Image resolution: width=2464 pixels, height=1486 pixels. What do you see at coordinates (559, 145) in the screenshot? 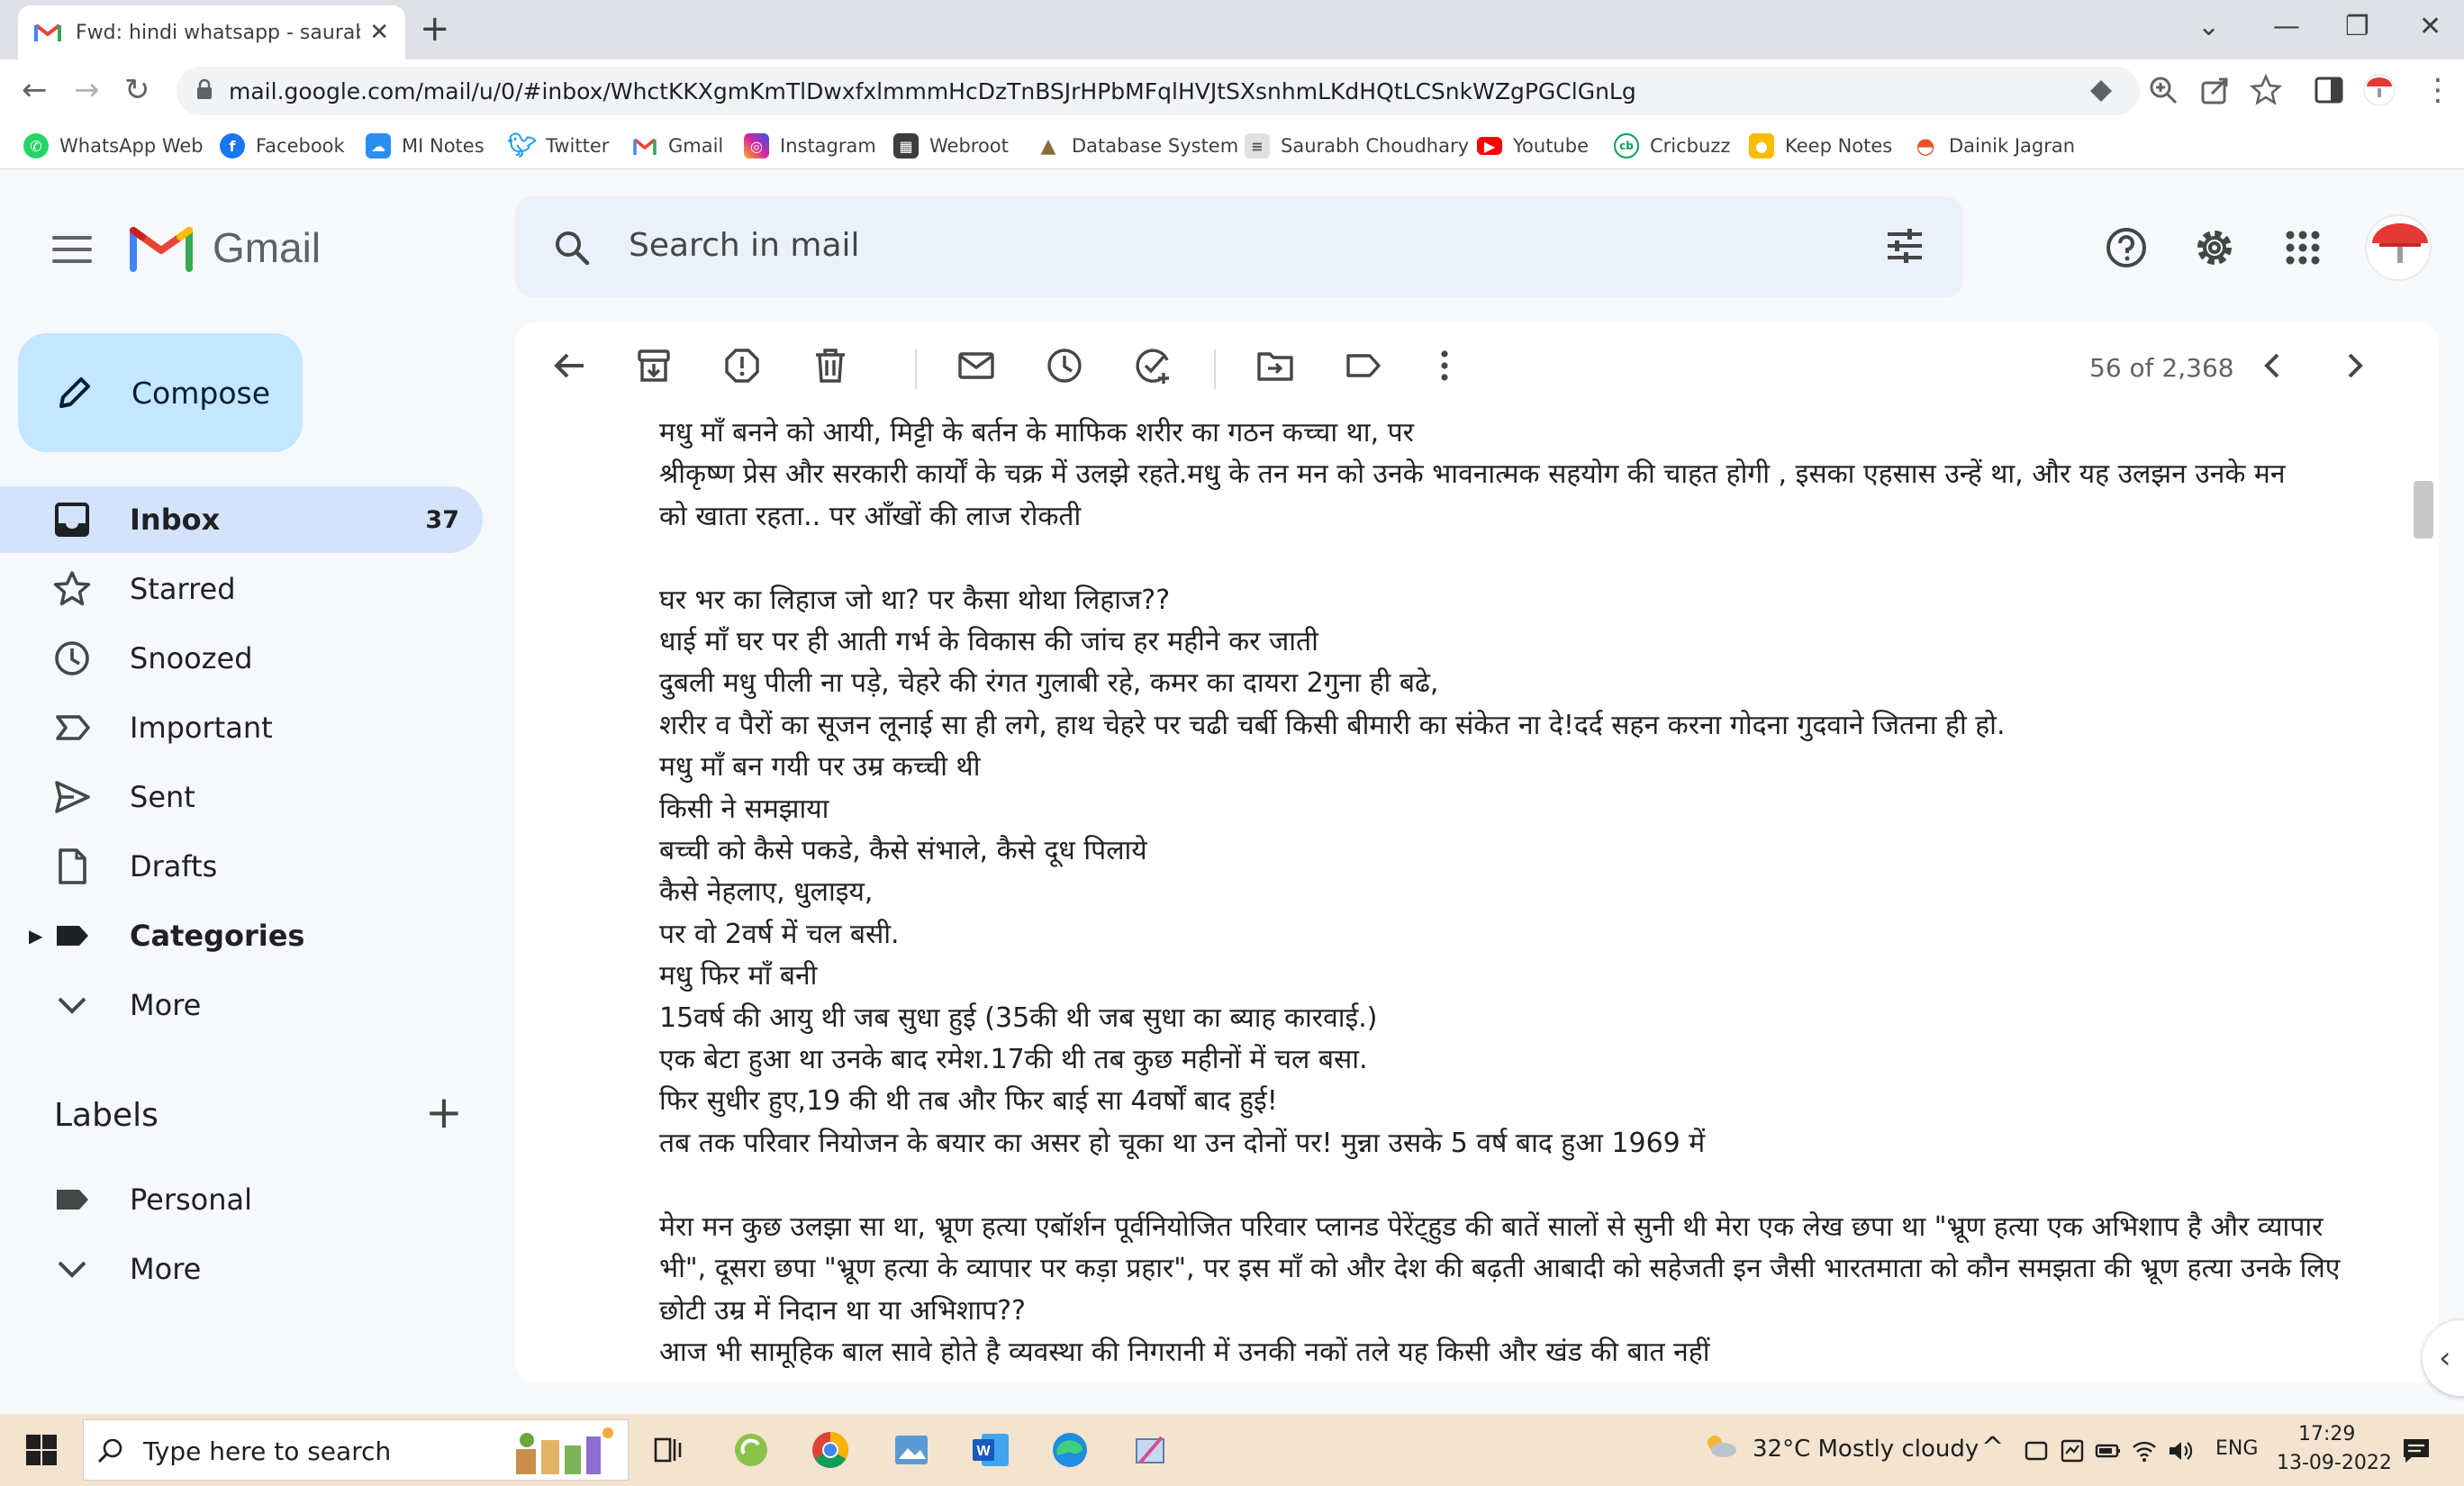
I see `bookmark-twitter: 🐦︎ Twitter` at bounding box center [559, 145].